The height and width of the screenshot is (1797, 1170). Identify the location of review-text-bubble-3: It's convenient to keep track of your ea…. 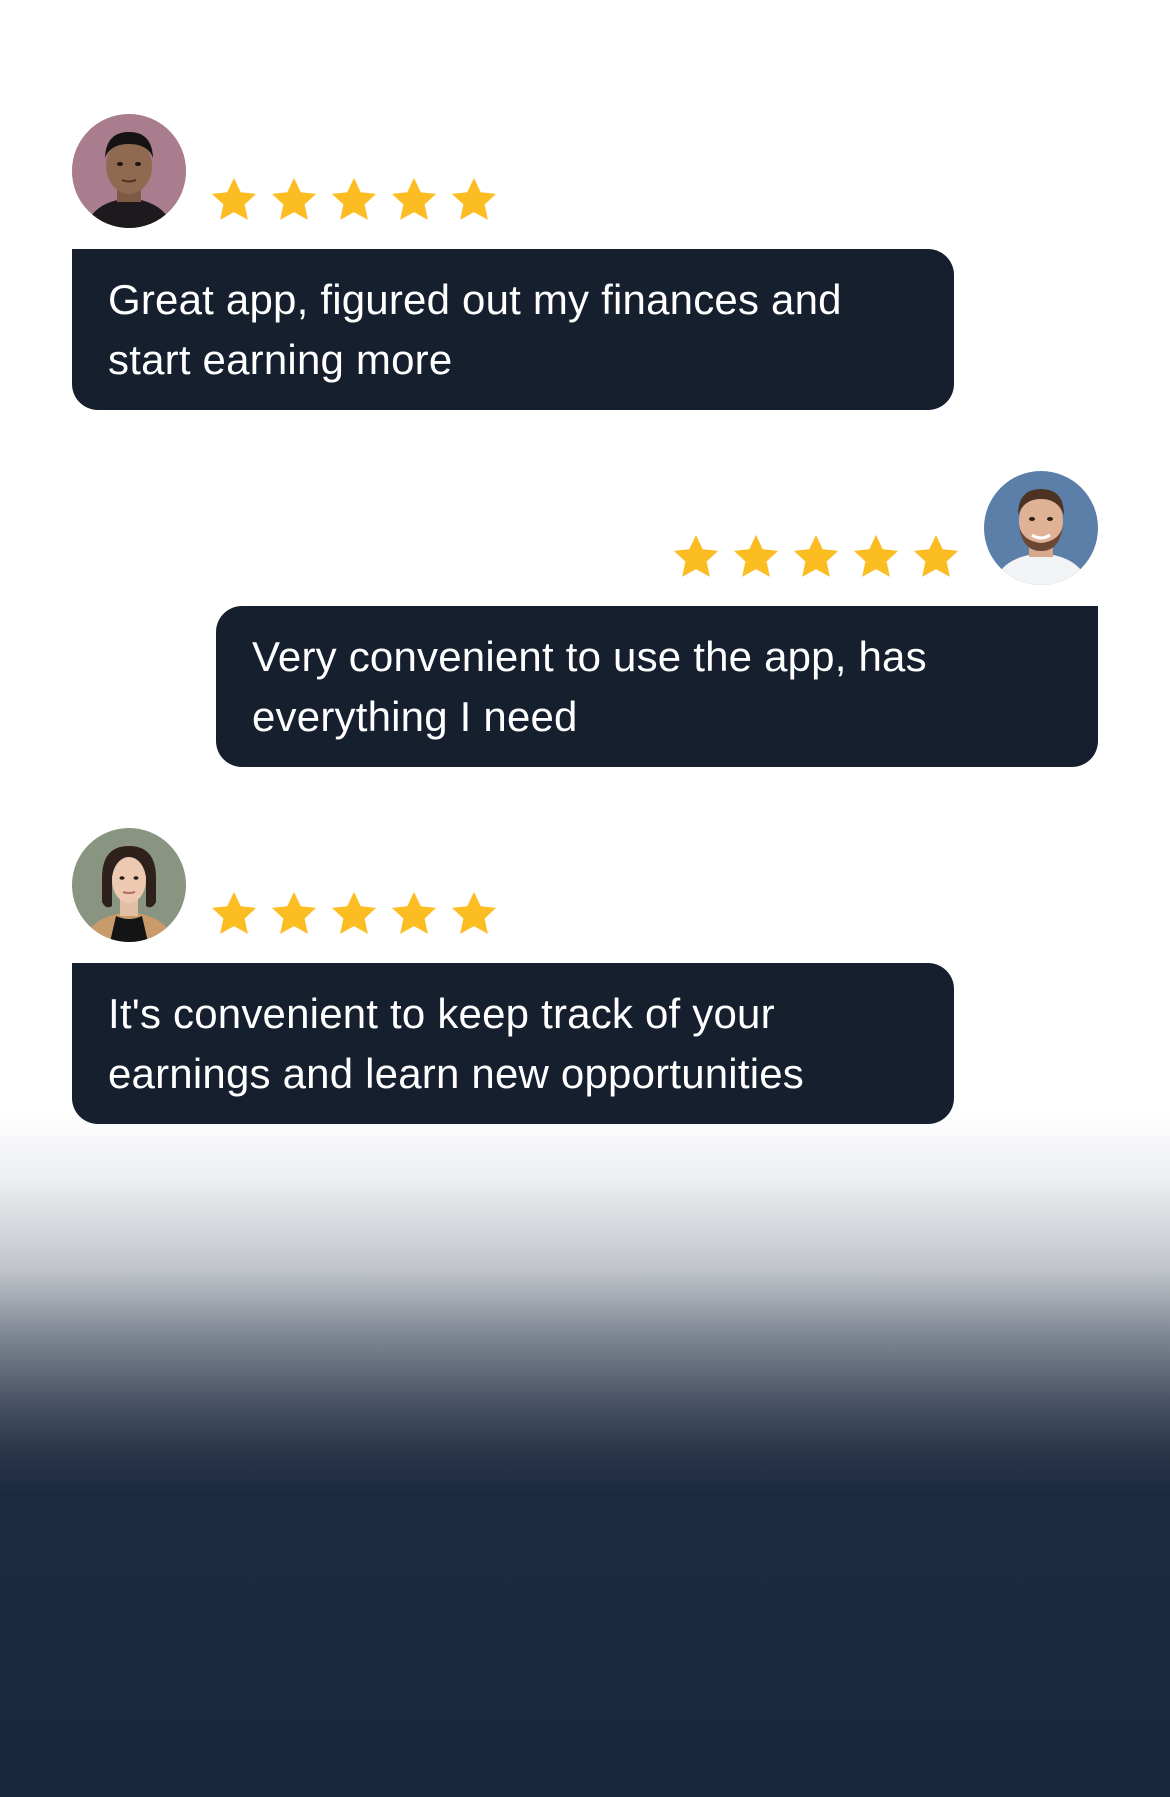
(513, 1043).